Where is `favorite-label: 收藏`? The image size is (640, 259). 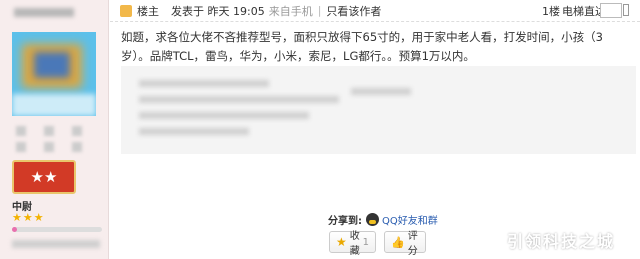 favorite-label: 收藏 is located at coordinates (354, 244).